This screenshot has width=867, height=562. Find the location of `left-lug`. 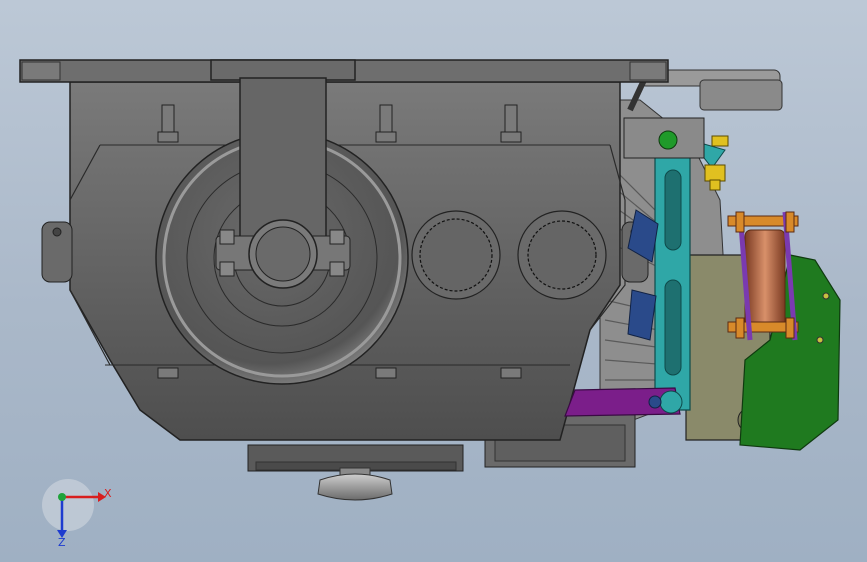

left-lug is located at coordinates (57, 252).